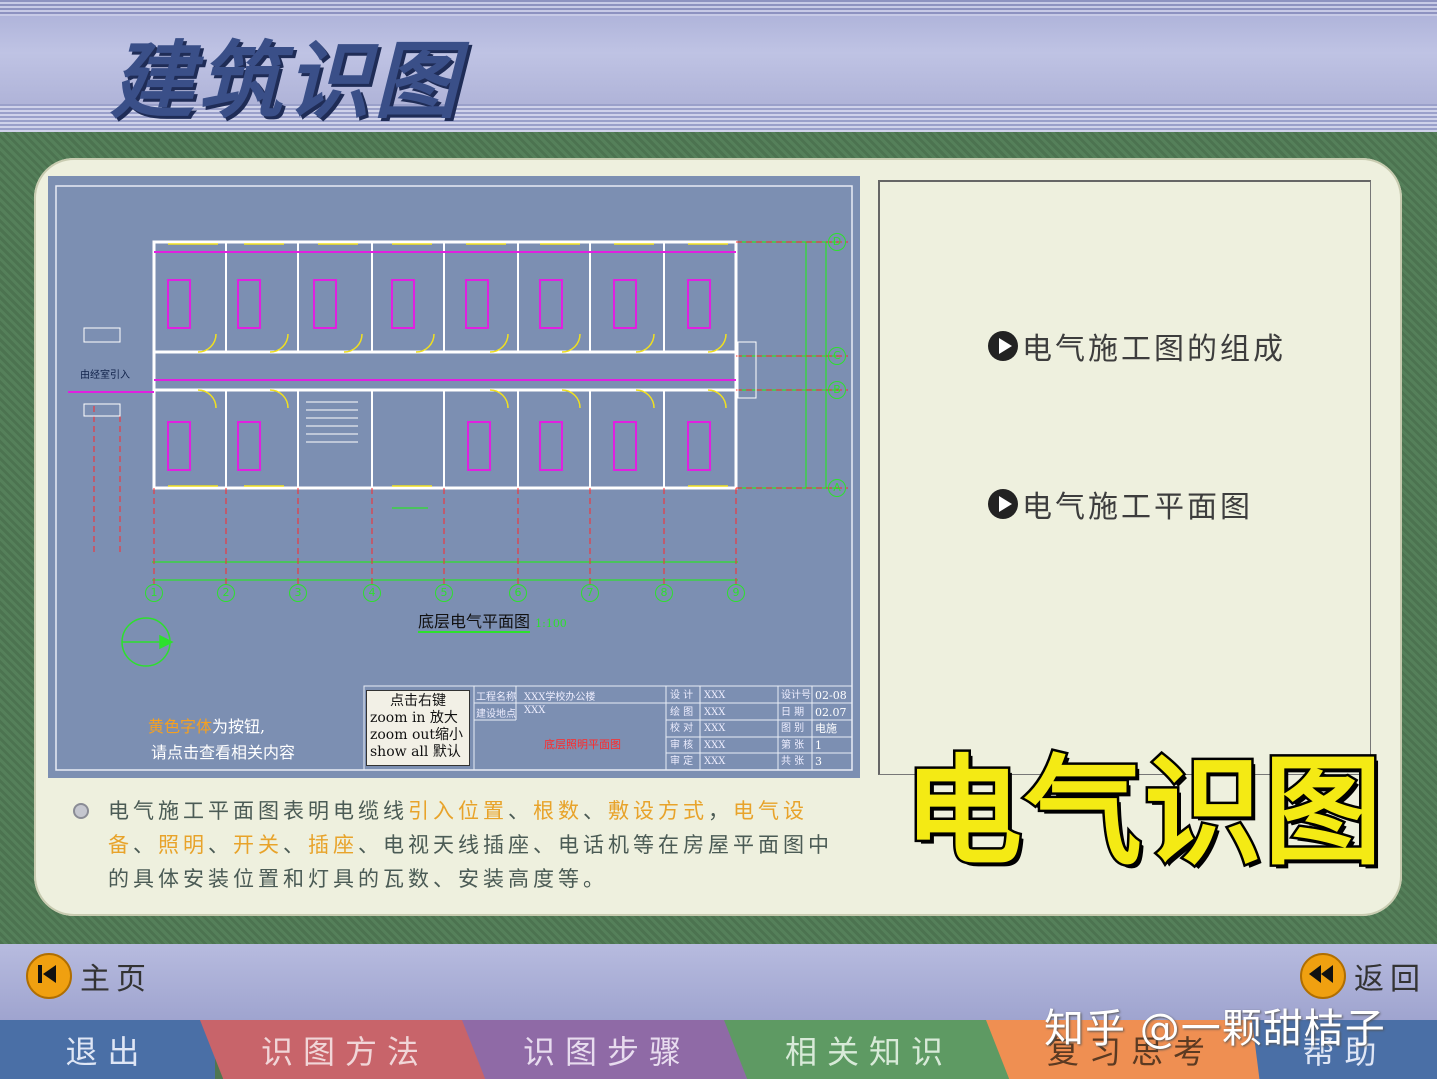  What do you see at coordinates (286, 80) in the screenshot?
I see `page-title: 建筑识图` at bounding box center [286, 80].